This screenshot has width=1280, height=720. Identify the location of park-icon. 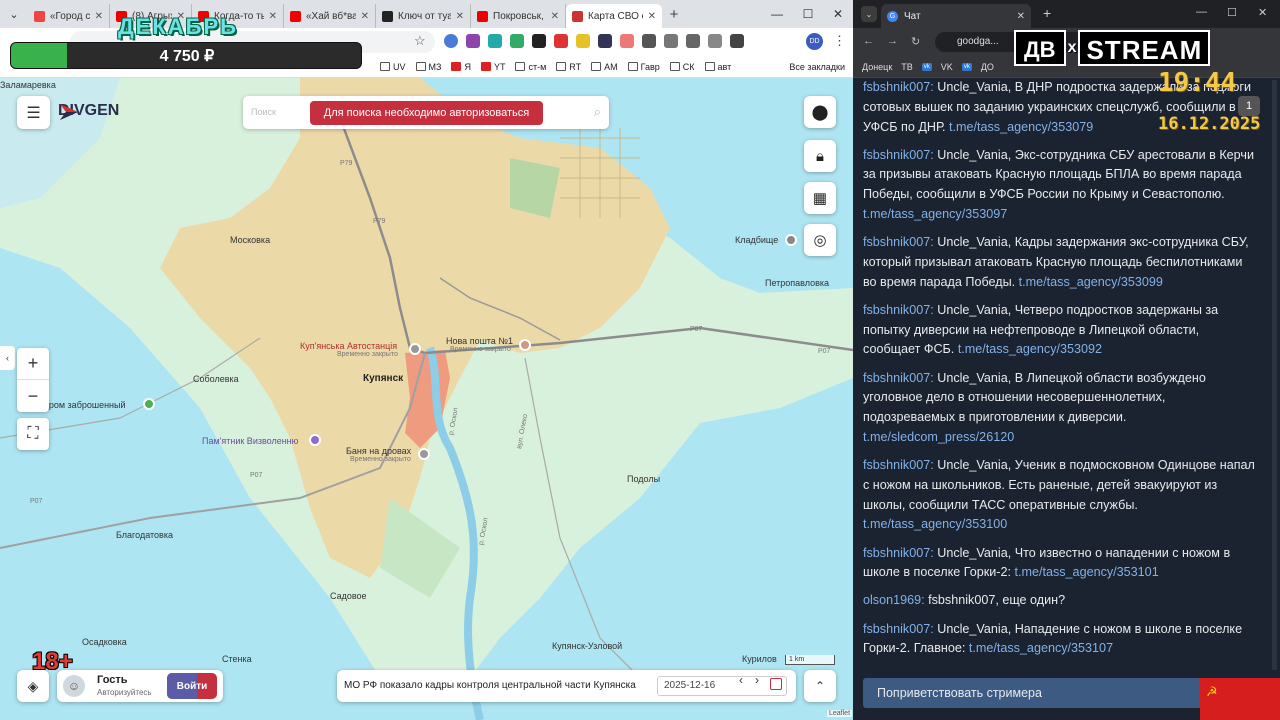
(149, 404).